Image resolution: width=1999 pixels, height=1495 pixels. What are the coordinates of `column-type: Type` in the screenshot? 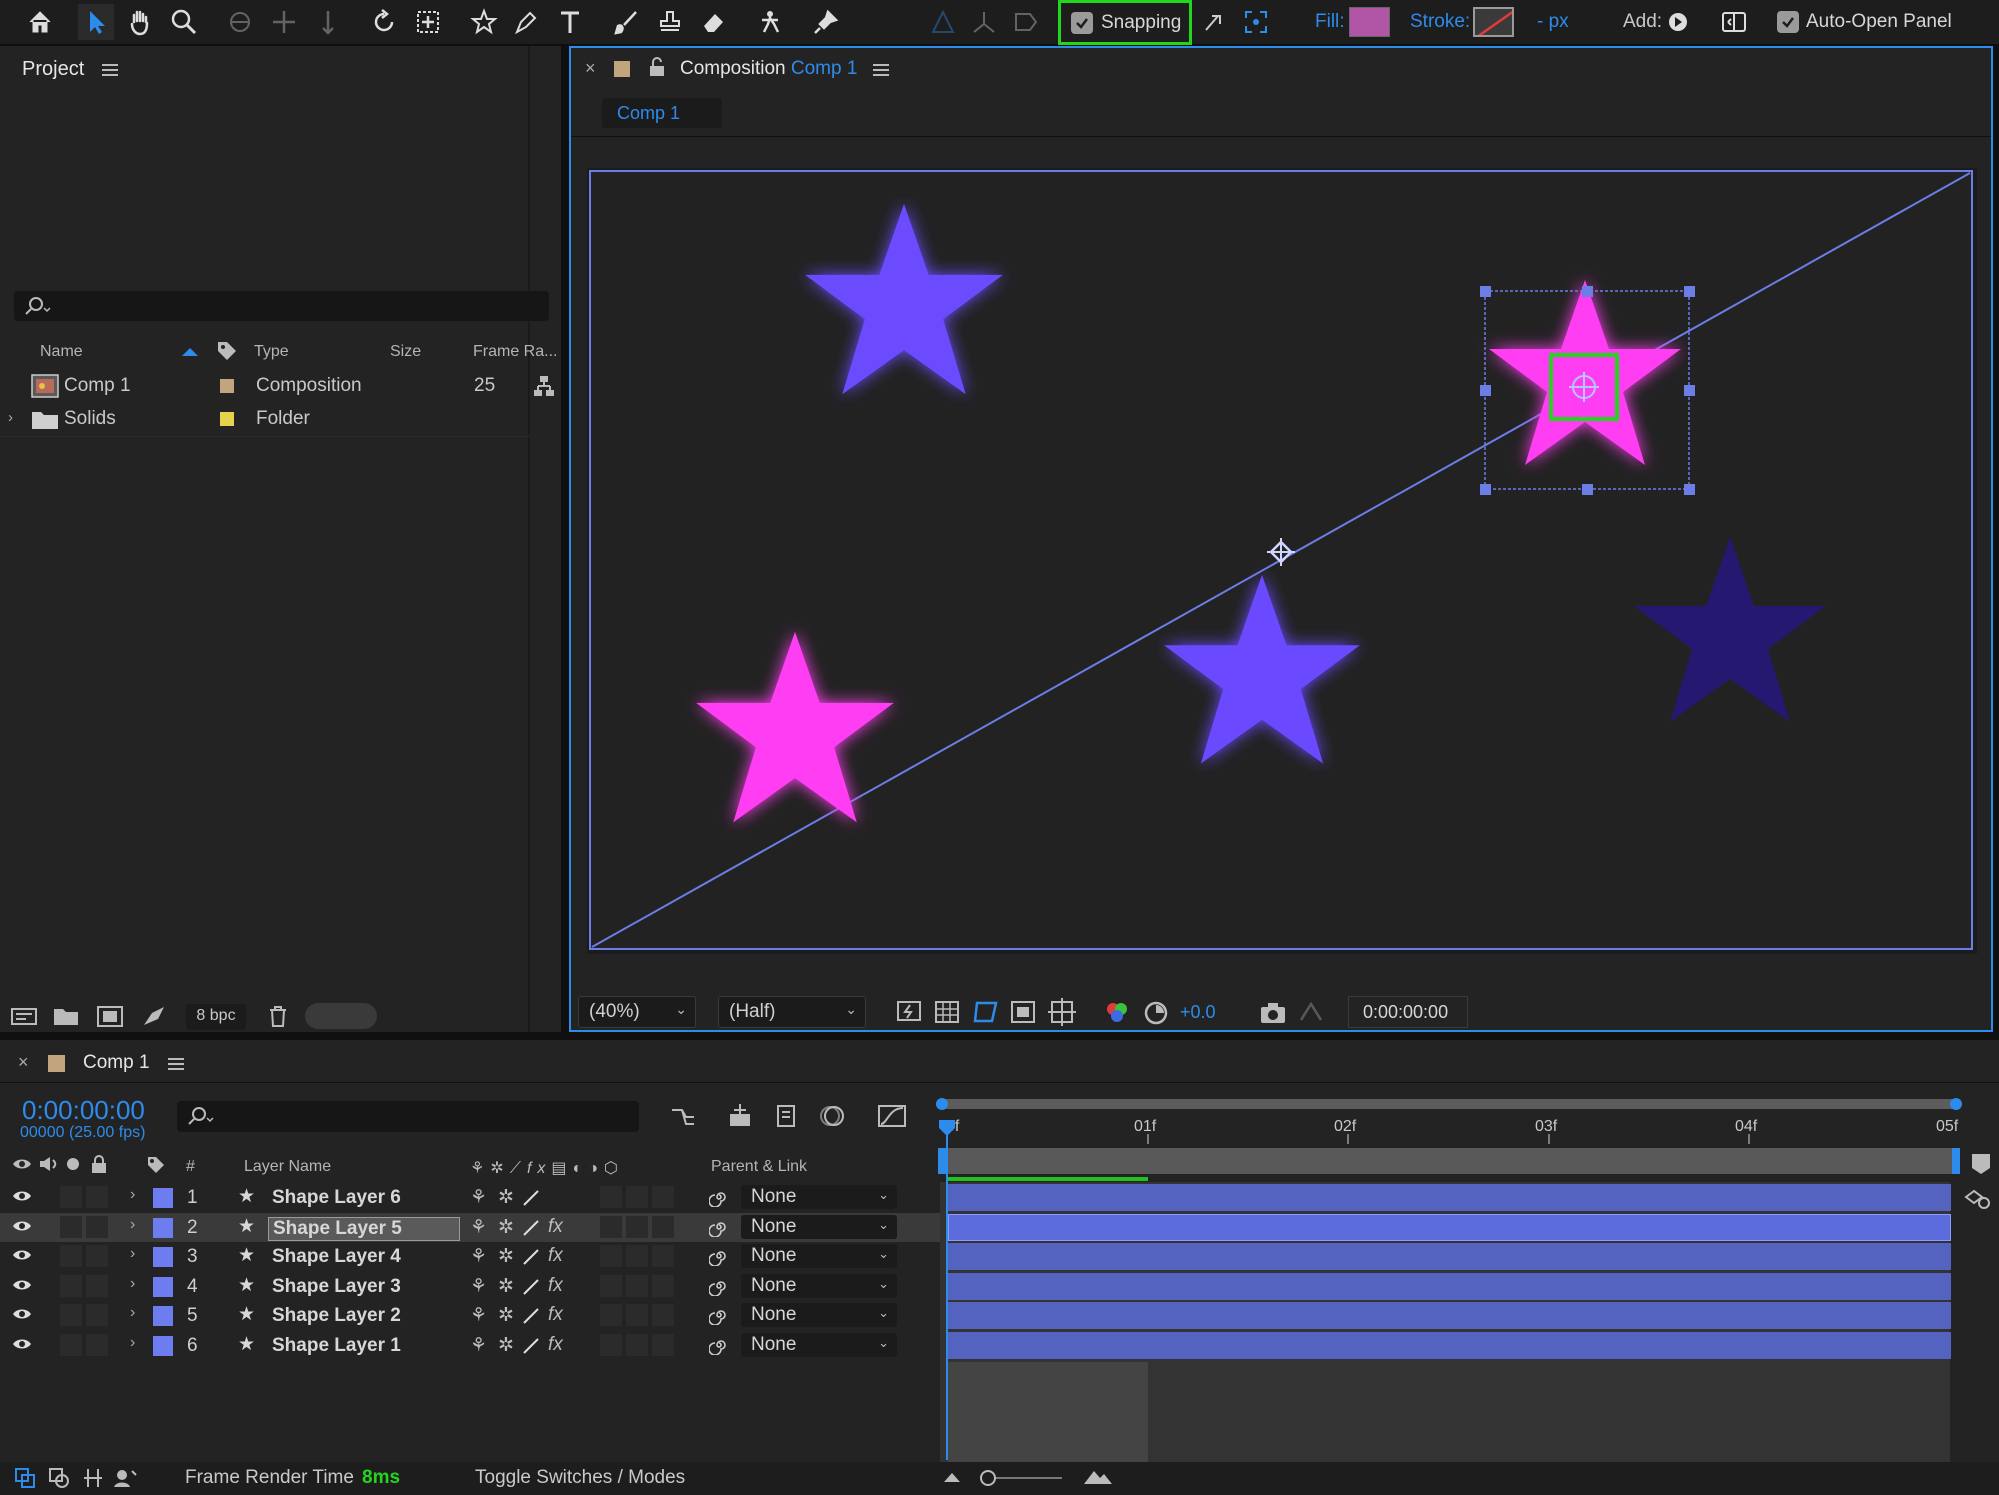 It's located at (271, 352).